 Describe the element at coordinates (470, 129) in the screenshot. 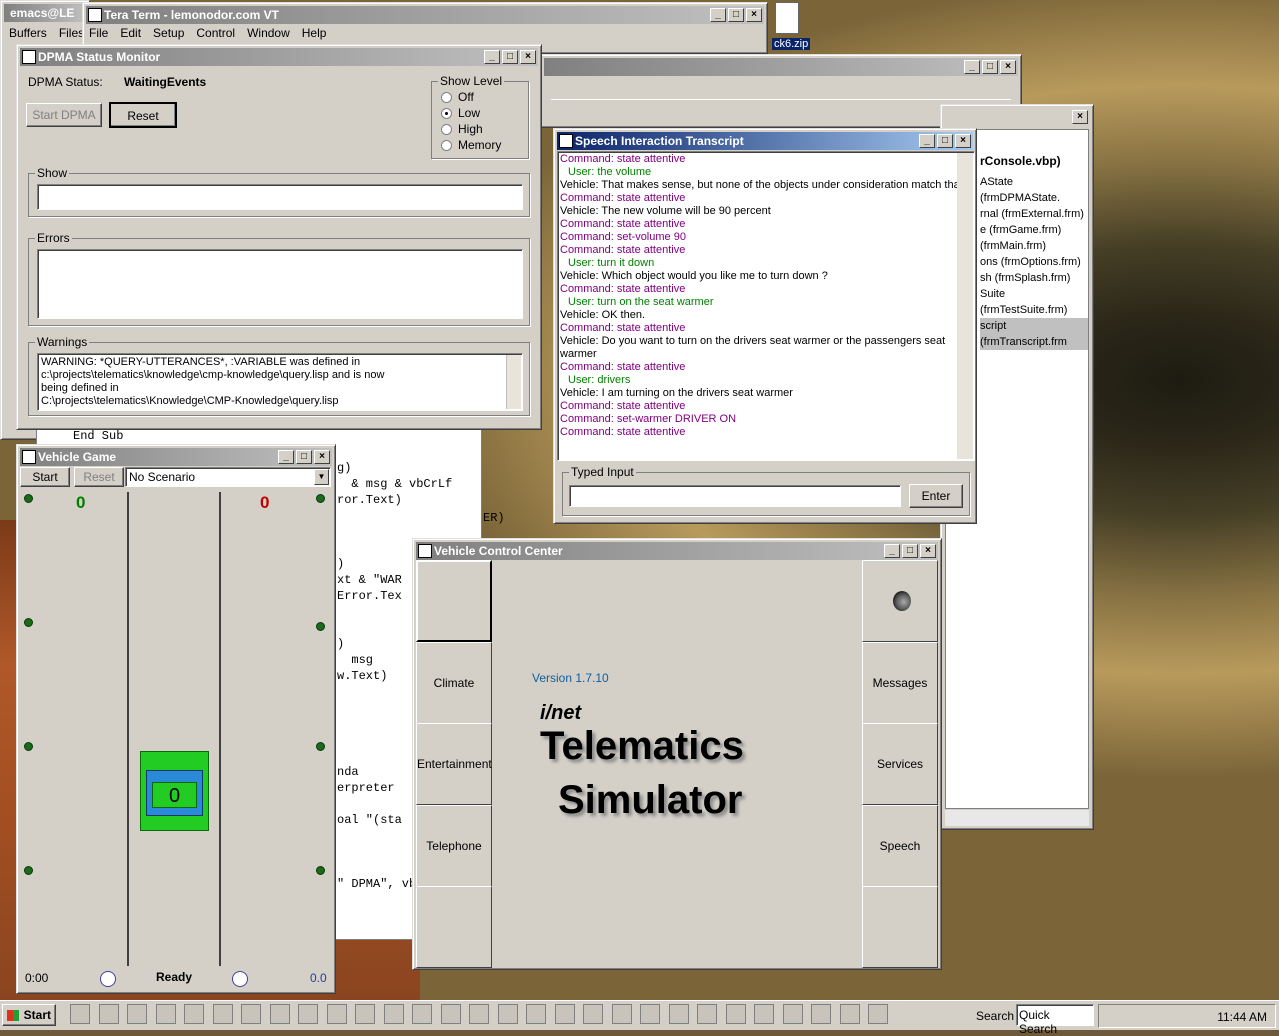

I see `level-high-label: High` at that location.